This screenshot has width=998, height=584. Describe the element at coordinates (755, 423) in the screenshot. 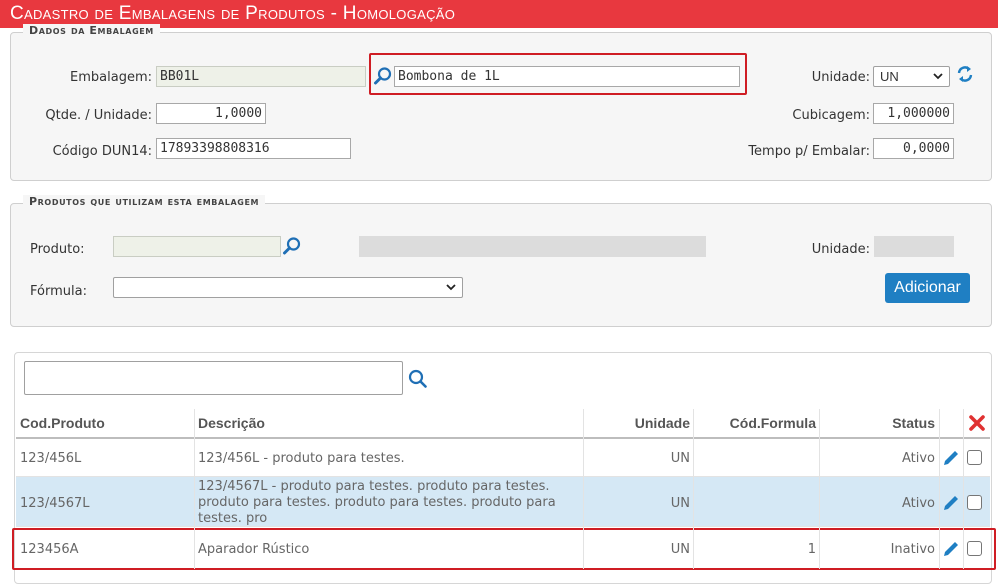

I see `header-cod-formula: Cód.Formula` at that location.